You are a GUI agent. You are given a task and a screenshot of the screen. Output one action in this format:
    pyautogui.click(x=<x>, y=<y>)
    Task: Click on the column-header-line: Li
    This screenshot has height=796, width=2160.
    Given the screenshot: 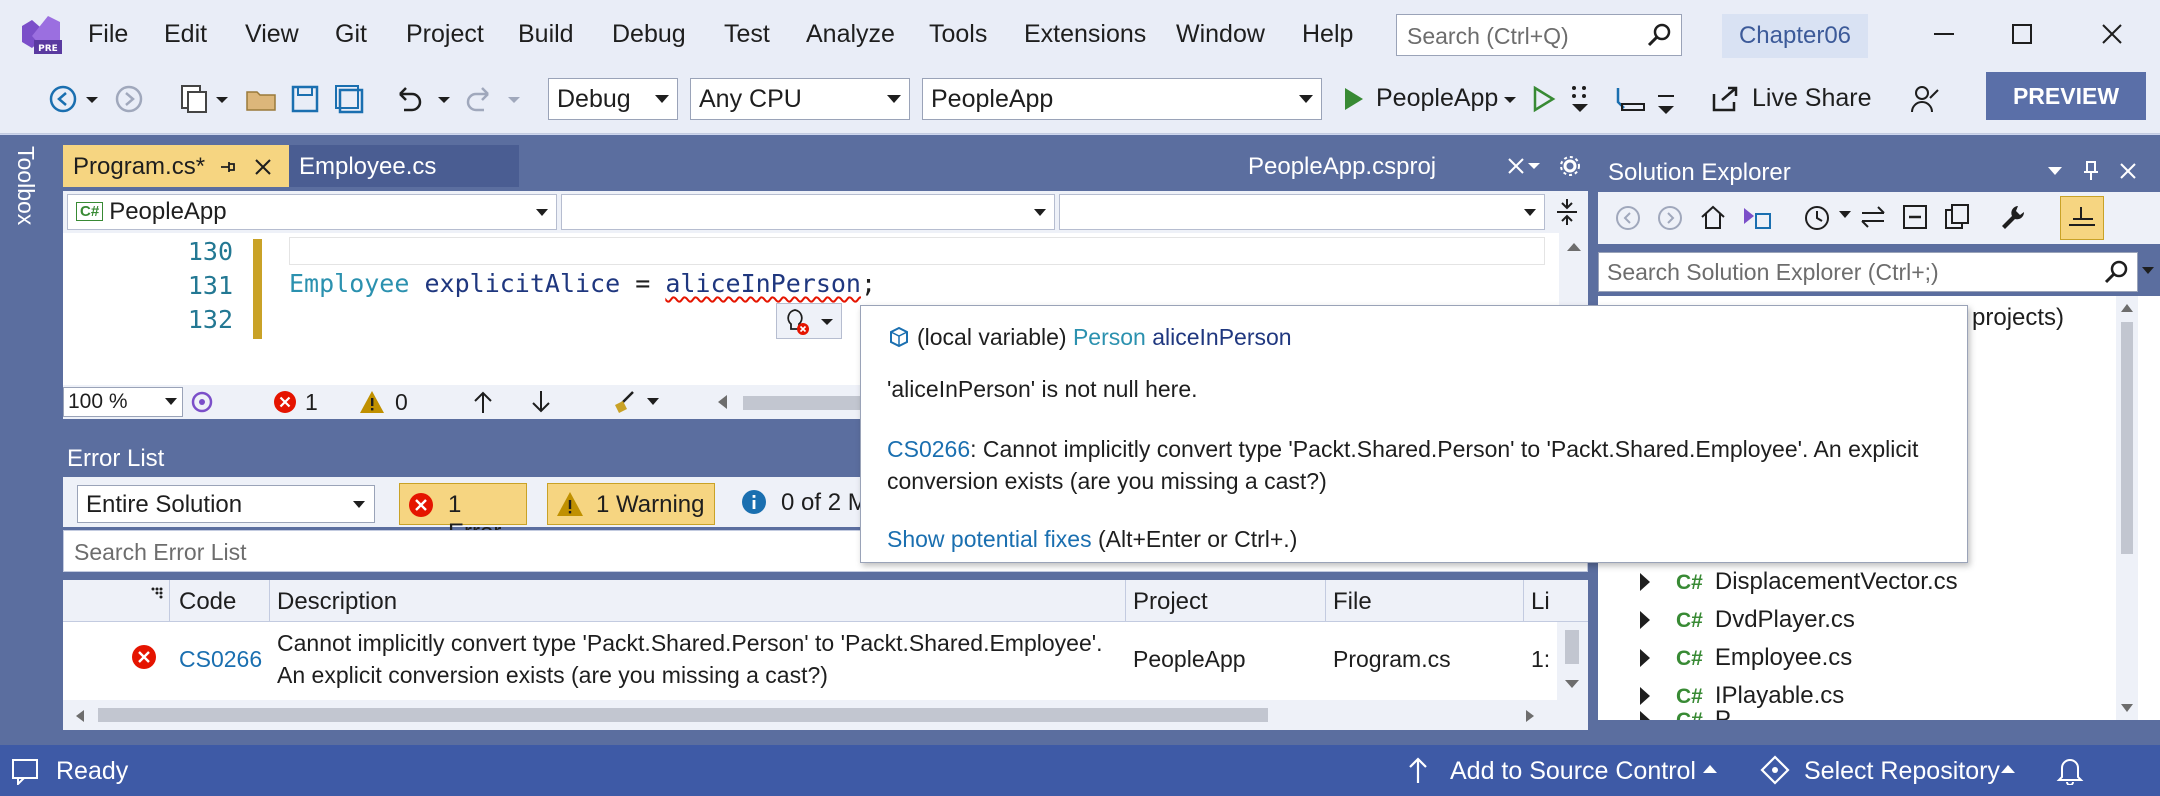 What is the action you would take?
    pyautogui.click(x=1540, y=602)
    